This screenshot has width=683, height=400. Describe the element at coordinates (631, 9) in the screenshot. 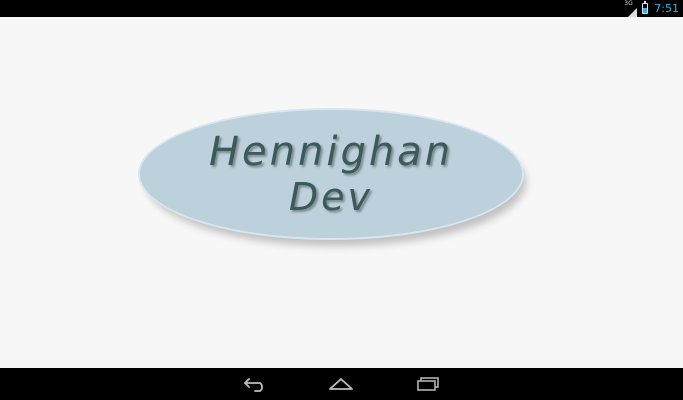

I see `signal-icon: 3G` at that location.